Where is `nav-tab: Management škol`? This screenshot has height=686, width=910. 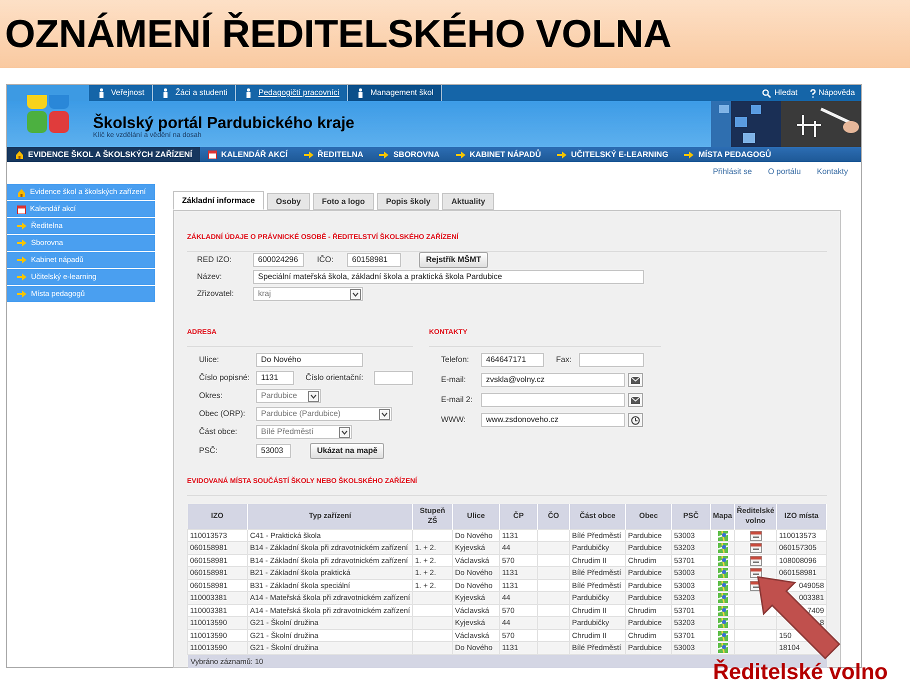 nav-tab: Management škol is located at coordinates (395, 93).